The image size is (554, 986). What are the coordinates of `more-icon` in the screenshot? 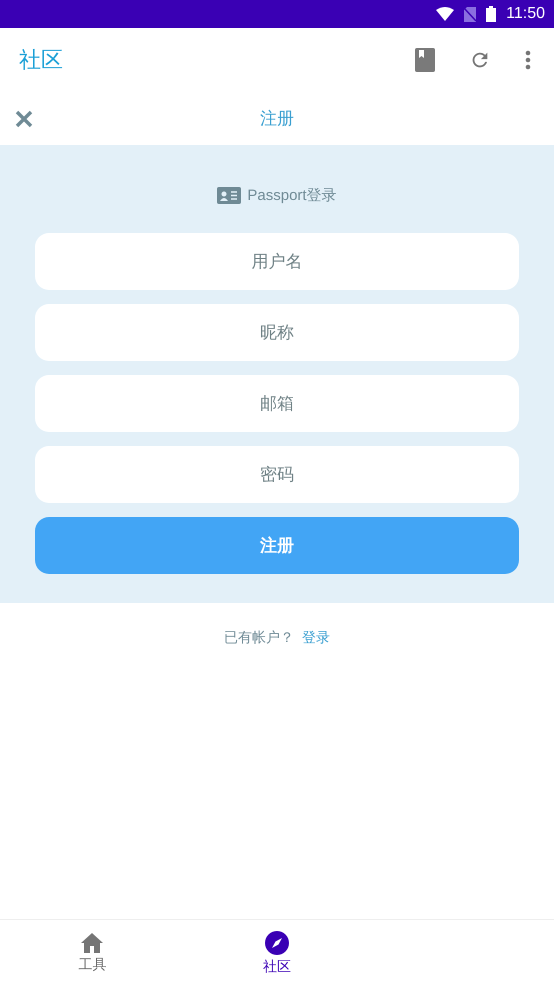 It's located at (528, 60).